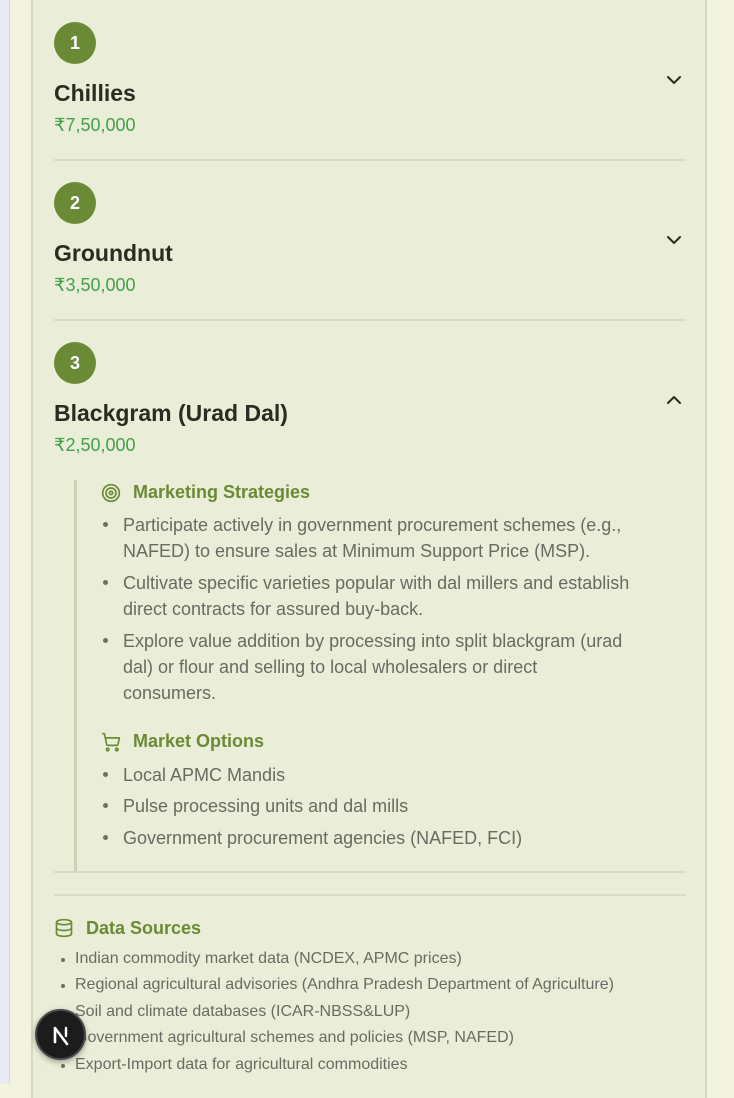  What do you see at coordinates (95, 285) in the screenshot?
I see `crop-value: ₹3,50,000` at bounding box center [95, 285].